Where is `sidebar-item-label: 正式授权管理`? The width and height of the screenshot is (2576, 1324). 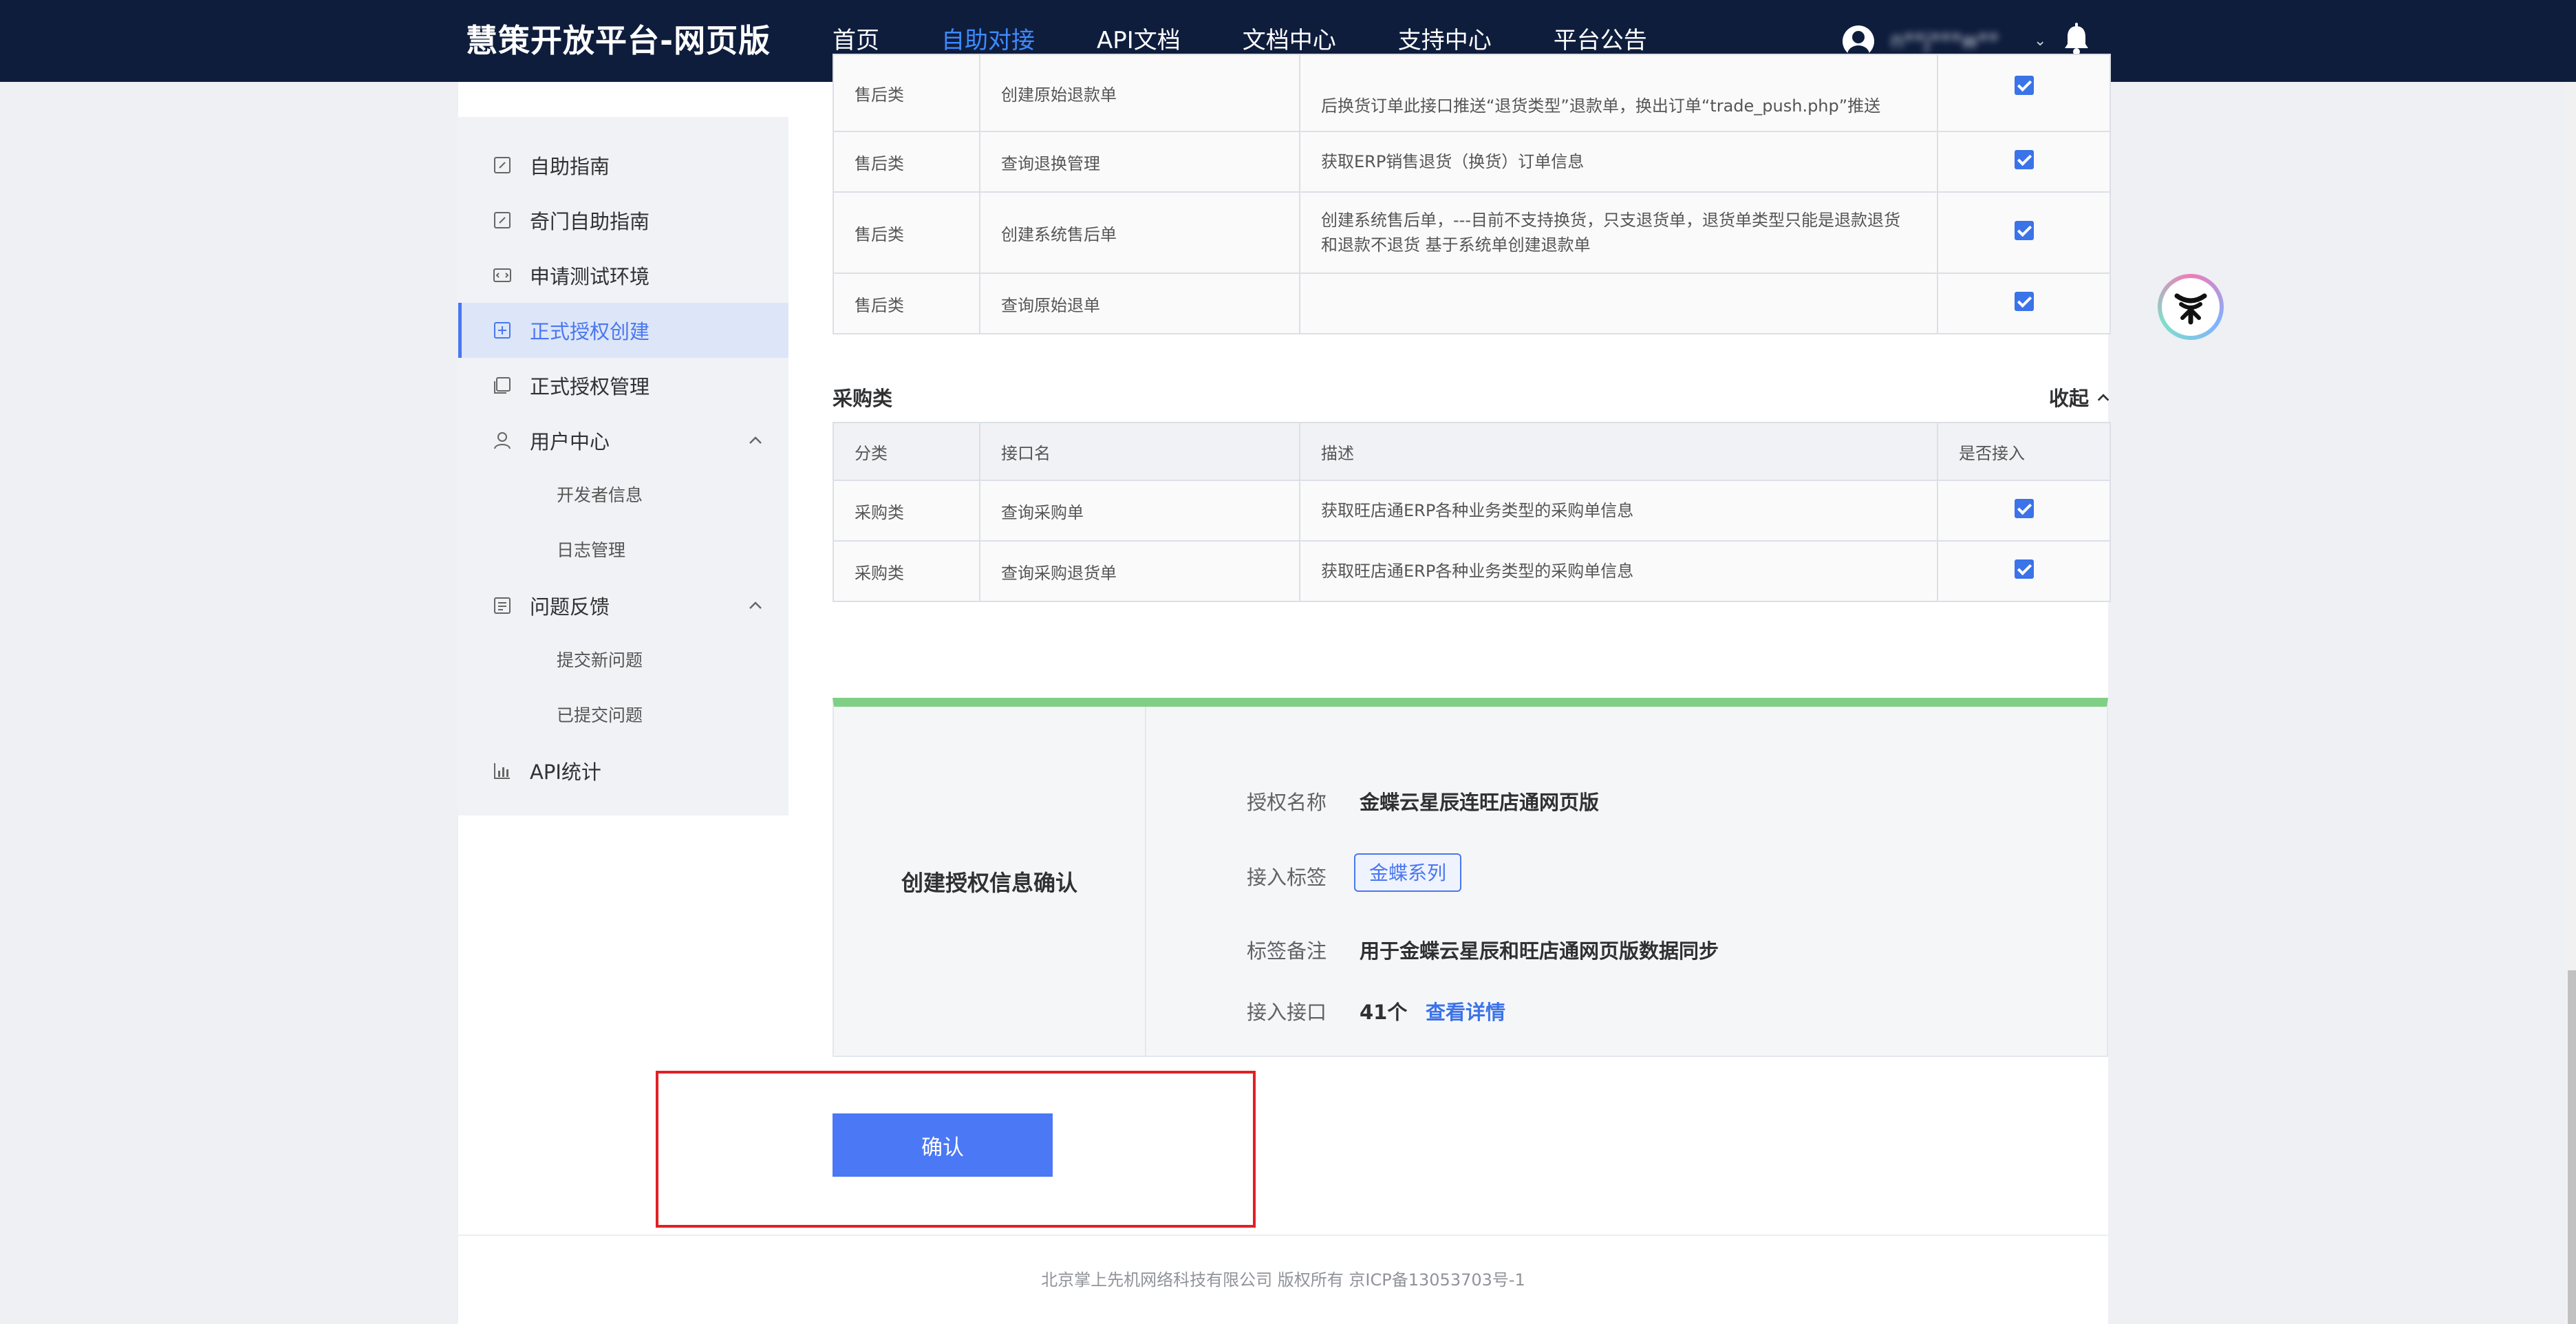
sidebar-item-label: 正式授权管理 is located at coordinates (590, 386).